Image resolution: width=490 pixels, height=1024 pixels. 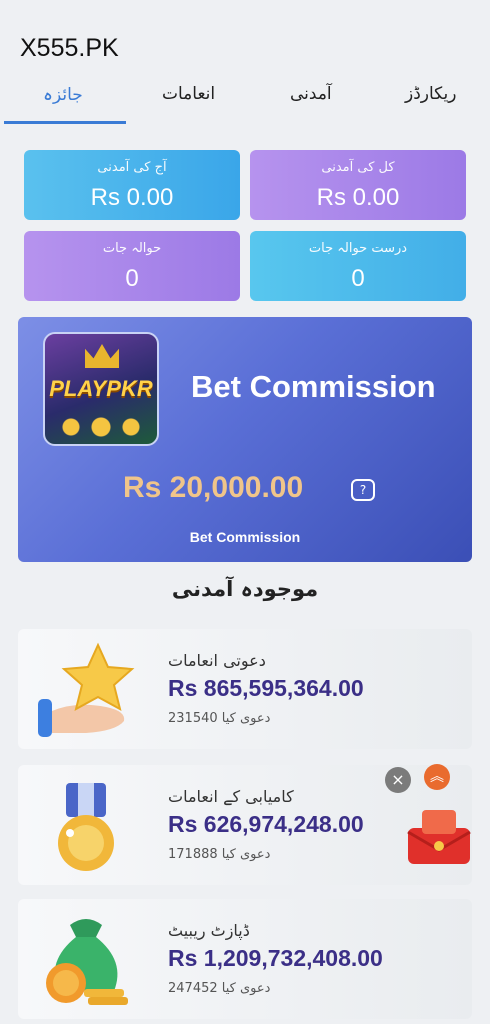 I want to click on stat-valid-referrals: درست حوالہ جات 0, so click(x=358, y=266).